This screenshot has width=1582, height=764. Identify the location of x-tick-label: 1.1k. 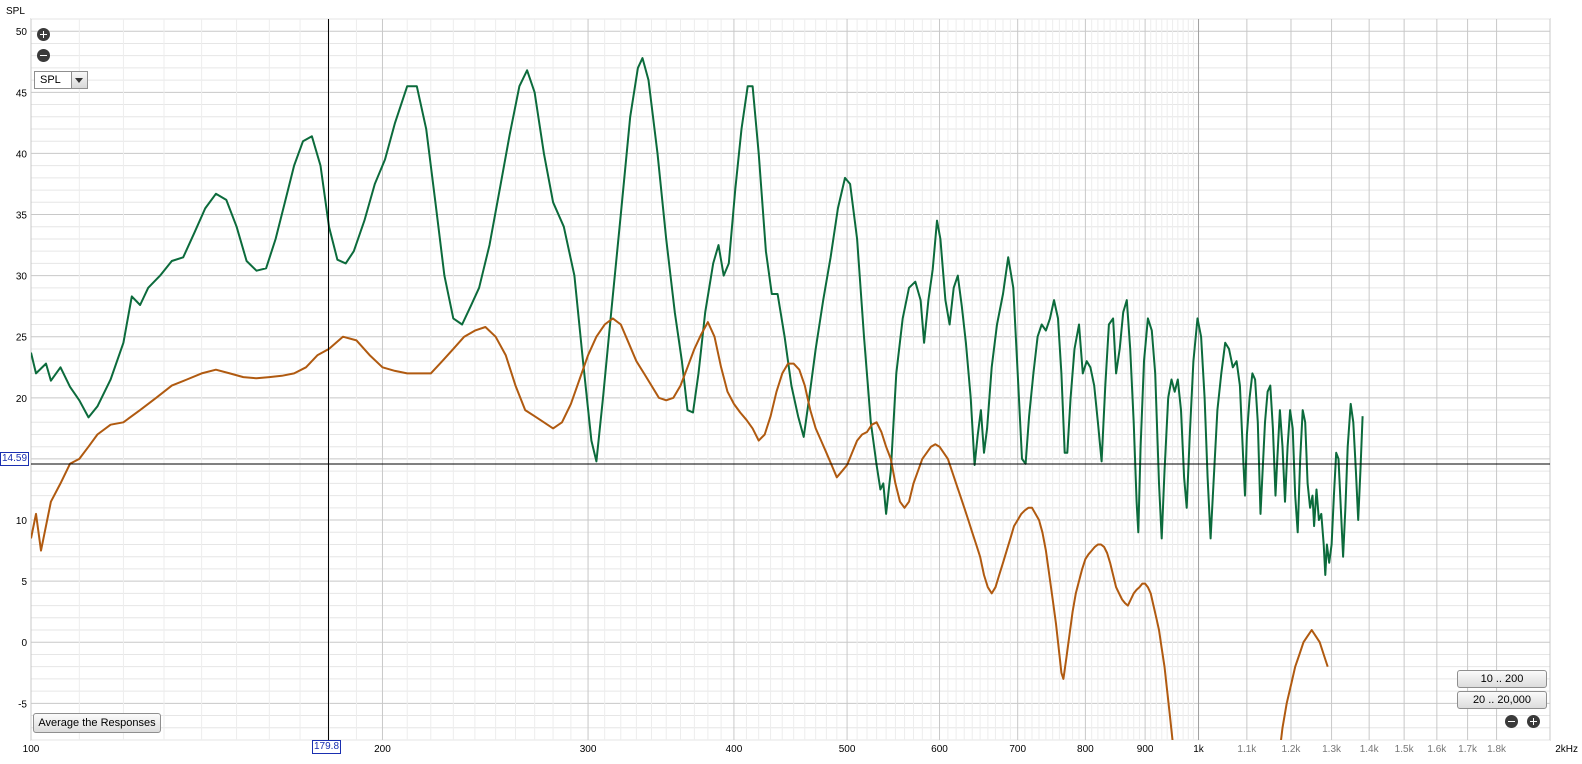
(1247, 749).